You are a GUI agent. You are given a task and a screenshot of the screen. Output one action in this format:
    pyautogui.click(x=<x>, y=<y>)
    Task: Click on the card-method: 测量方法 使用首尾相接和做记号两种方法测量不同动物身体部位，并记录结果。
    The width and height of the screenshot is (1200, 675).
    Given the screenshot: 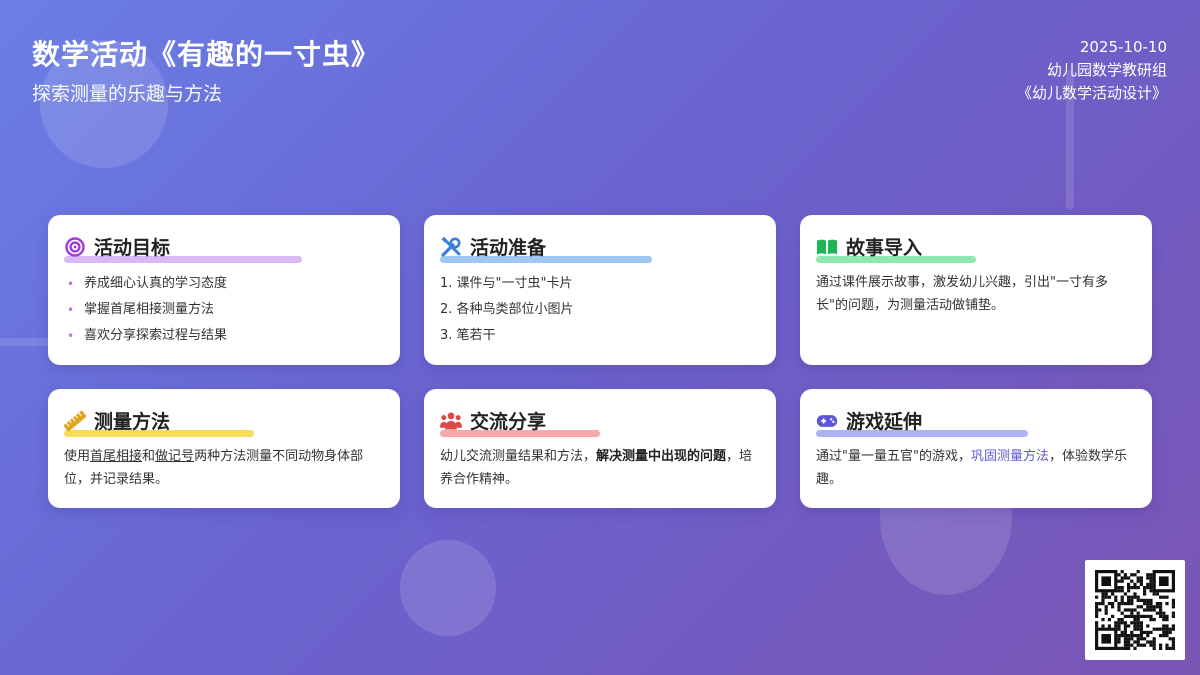 What is the action you would take?
    pyautogui.click(x=224, y=448)
    